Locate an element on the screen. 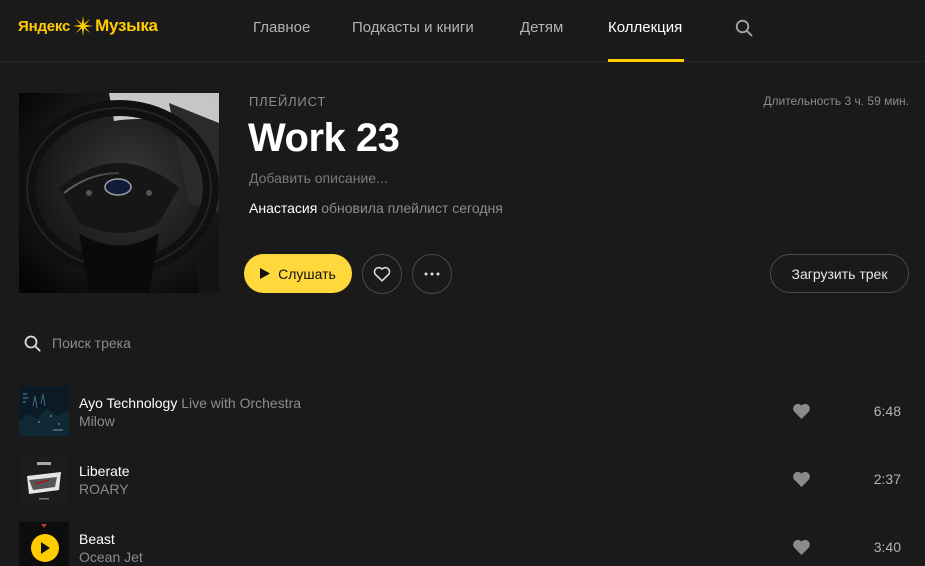 This screenshot has height=566, width=925. track-title: Ayo Technology is located at coordinates (128, 403).